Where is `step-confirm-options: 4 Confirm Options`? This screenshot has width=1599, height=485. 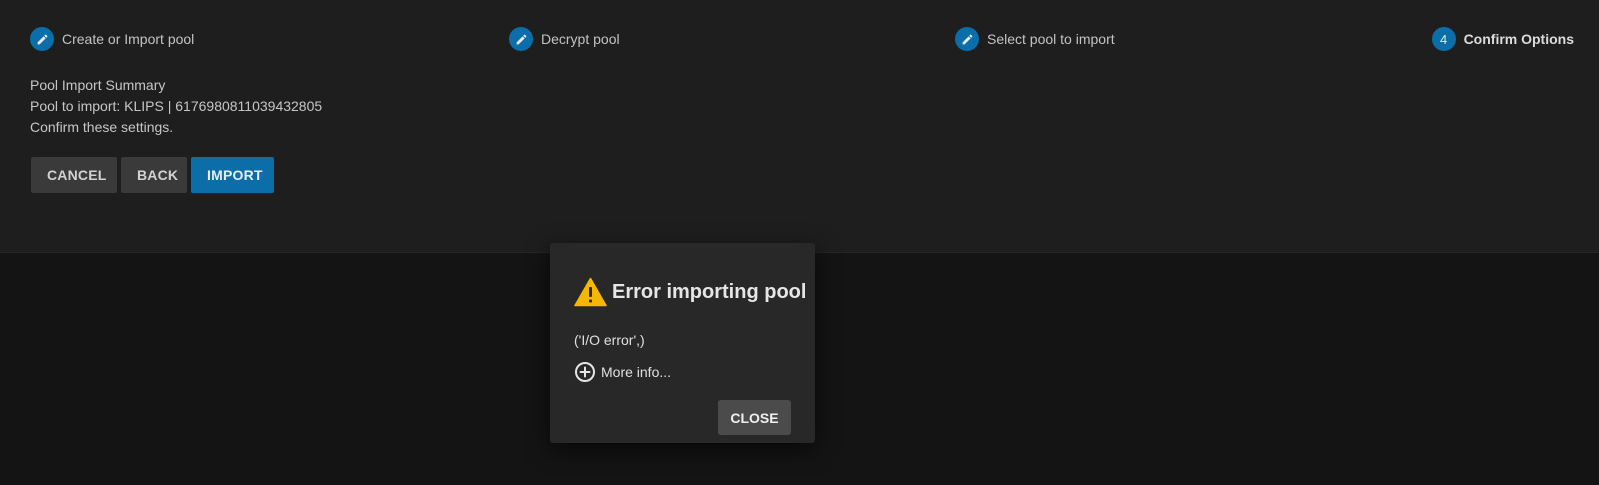
step-confirm-options: 4 Confirm Options is located at coordinates (1502, 39).